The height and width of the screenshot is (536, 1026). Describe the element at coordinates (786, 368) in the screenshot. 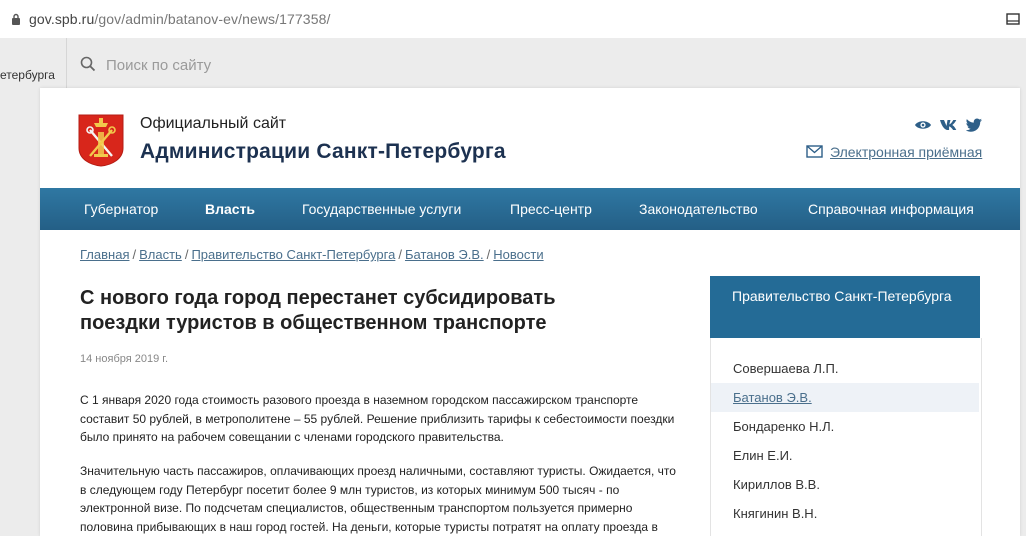

I see `sidebar-item-label: Совершаева Л.П.` at that location.